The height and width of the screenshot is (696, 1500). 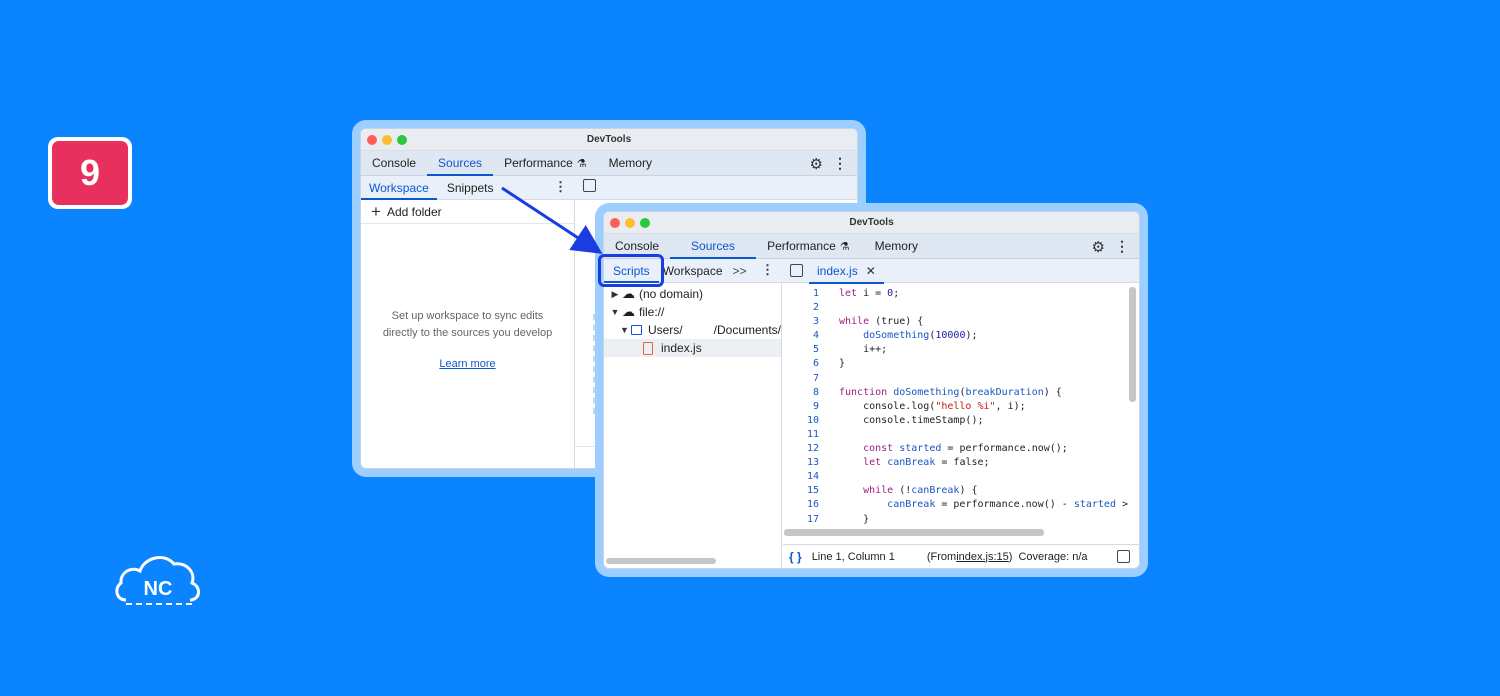 What do you see at coordinates (801, 520) in the screenshot?
I see `line-number: 17` at bounding box center [801, 520].